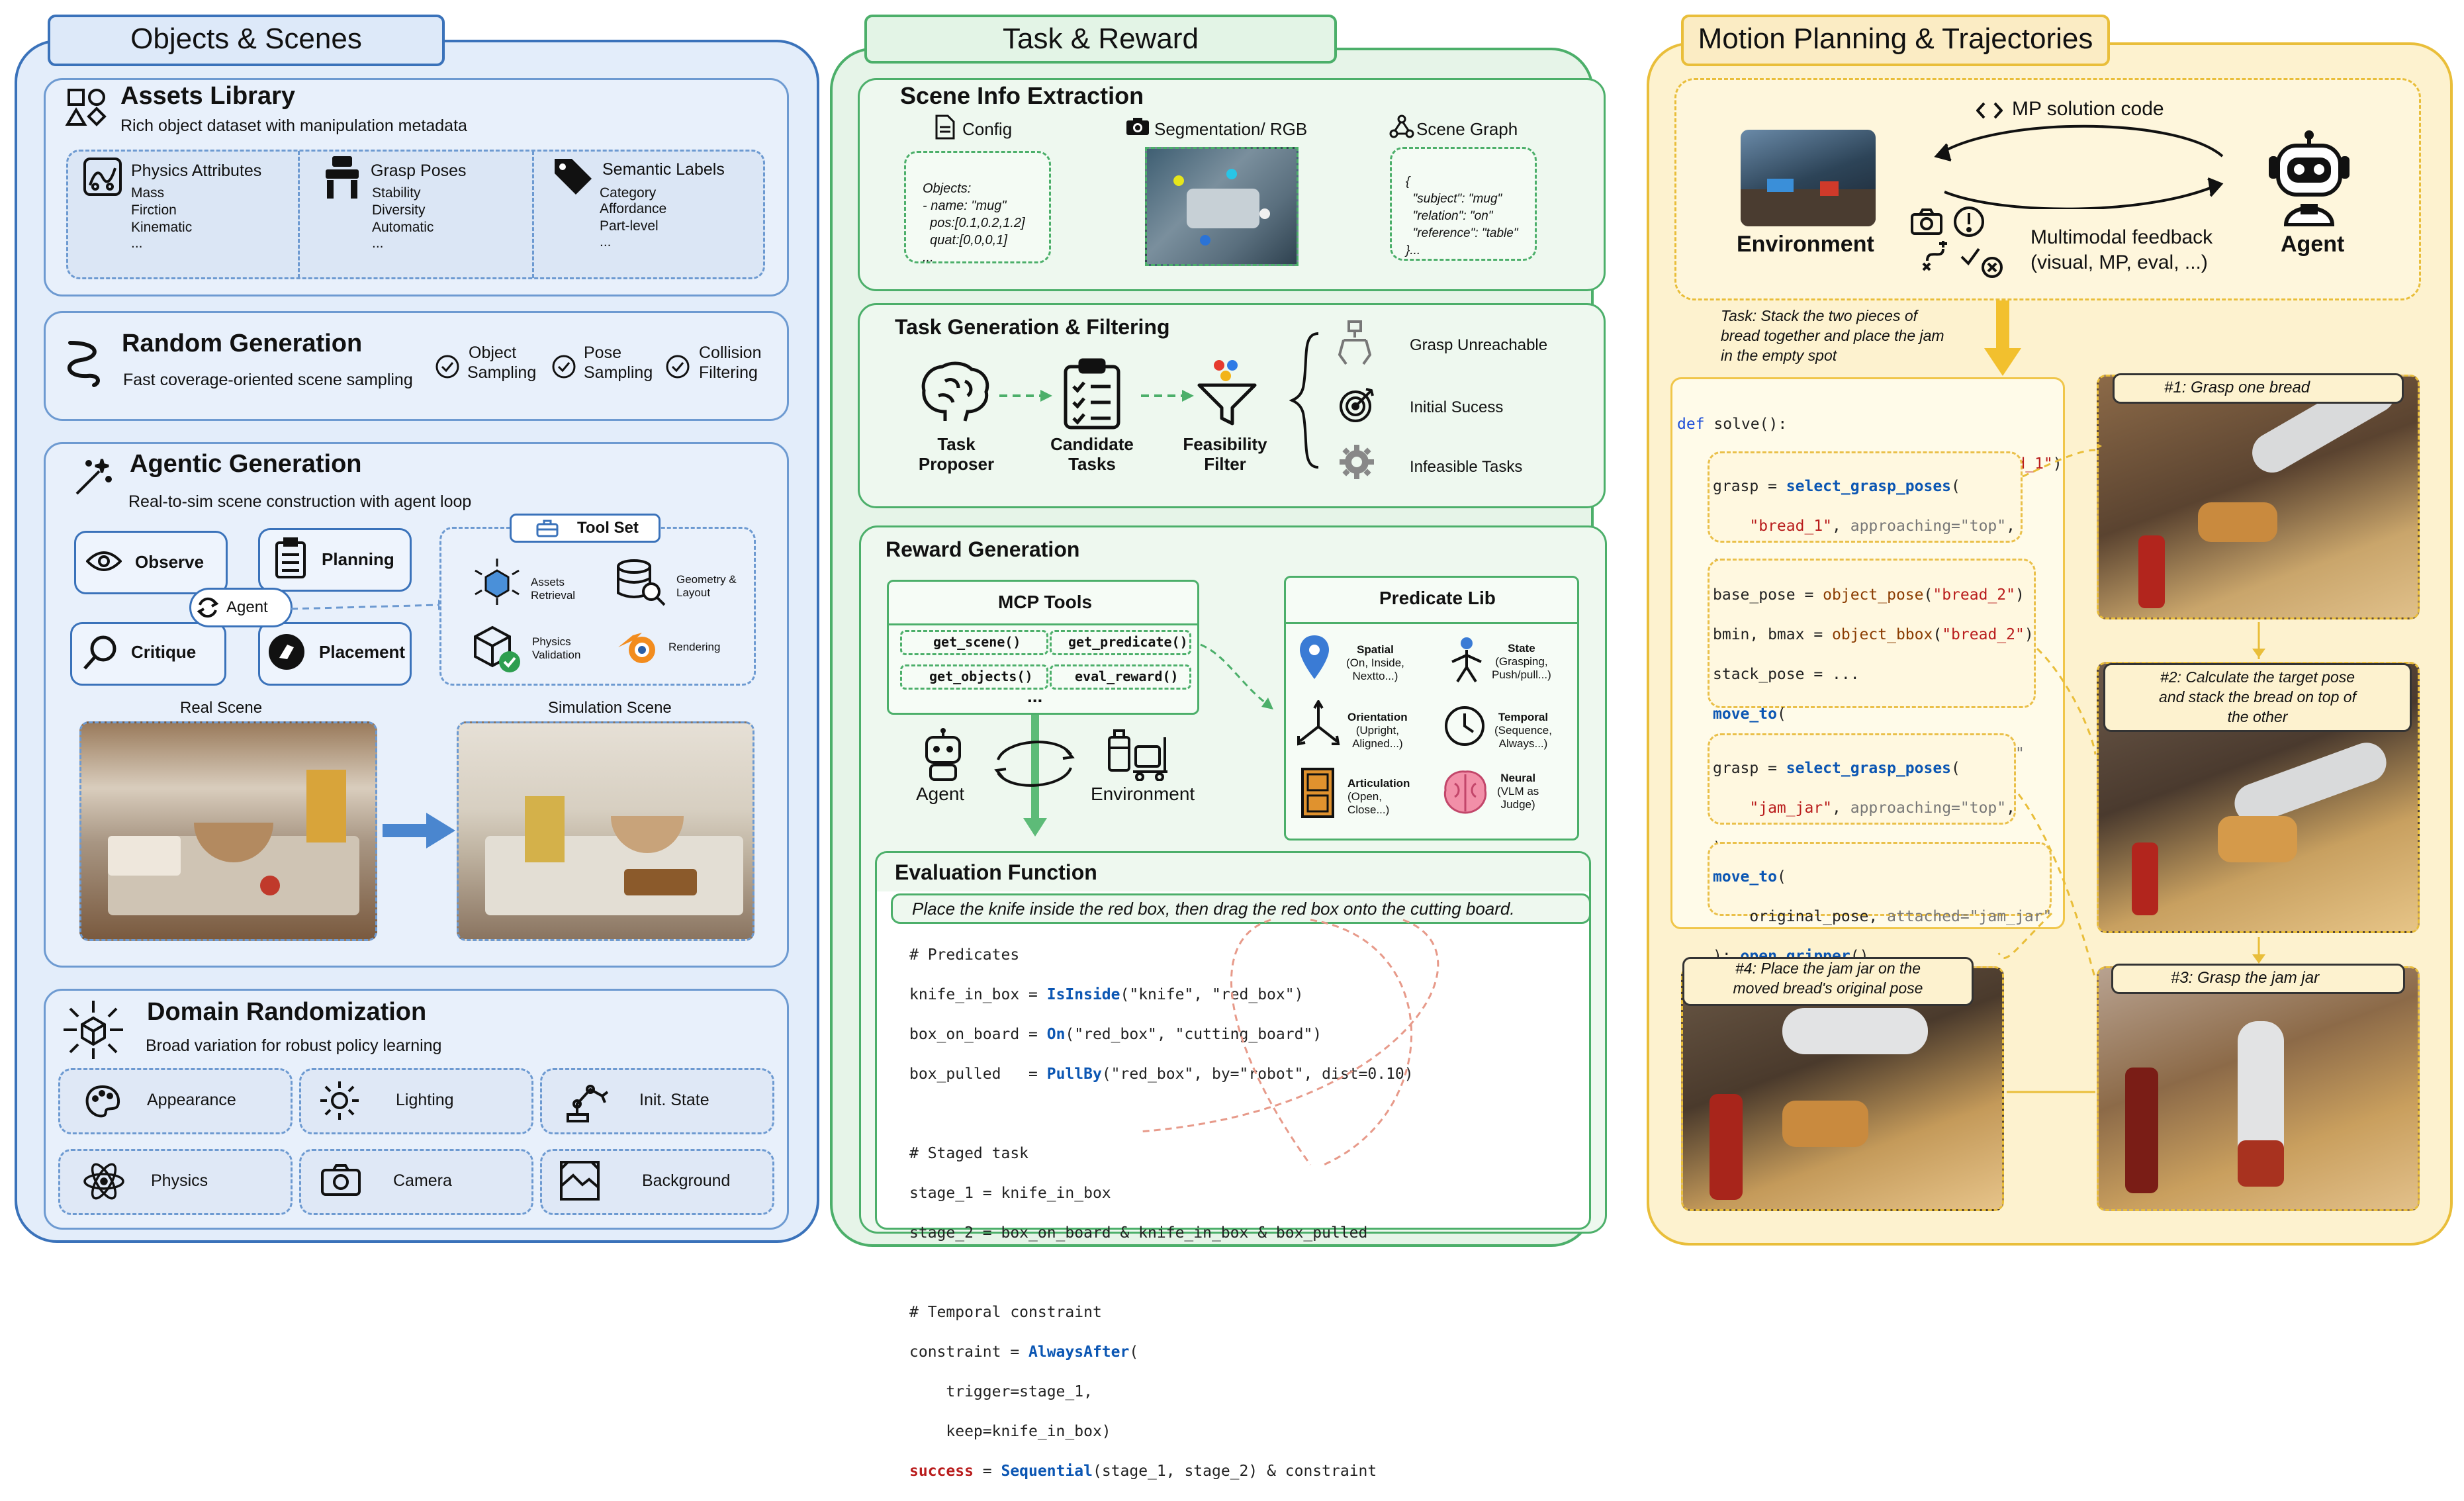  What do you see at coordinates (1092, 394) in the screenshot?
I see `checklist-icon` at bounding box center [1092, 394].